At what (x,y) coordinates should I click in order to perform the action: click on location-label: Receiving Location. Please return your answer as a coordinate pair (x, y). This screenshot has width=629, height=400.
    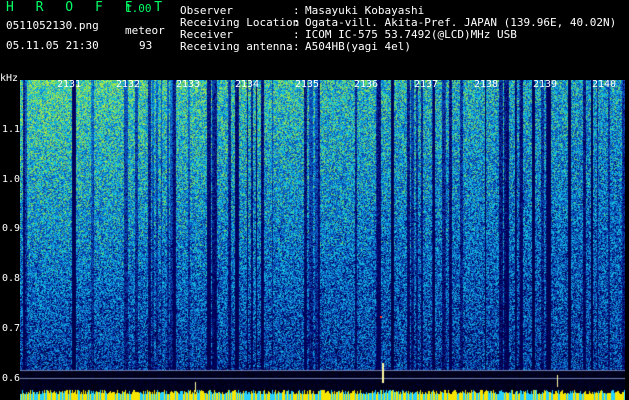
    Looking at the image, I should click on (240, 22).